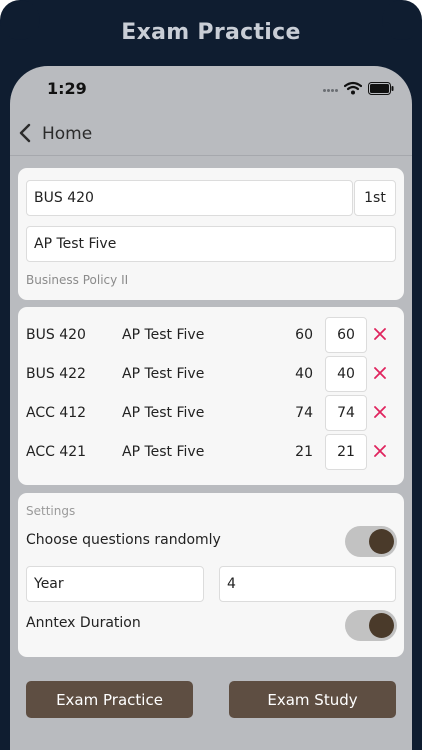  I want to click on exam-code: BUS 422, so click(56, 374).